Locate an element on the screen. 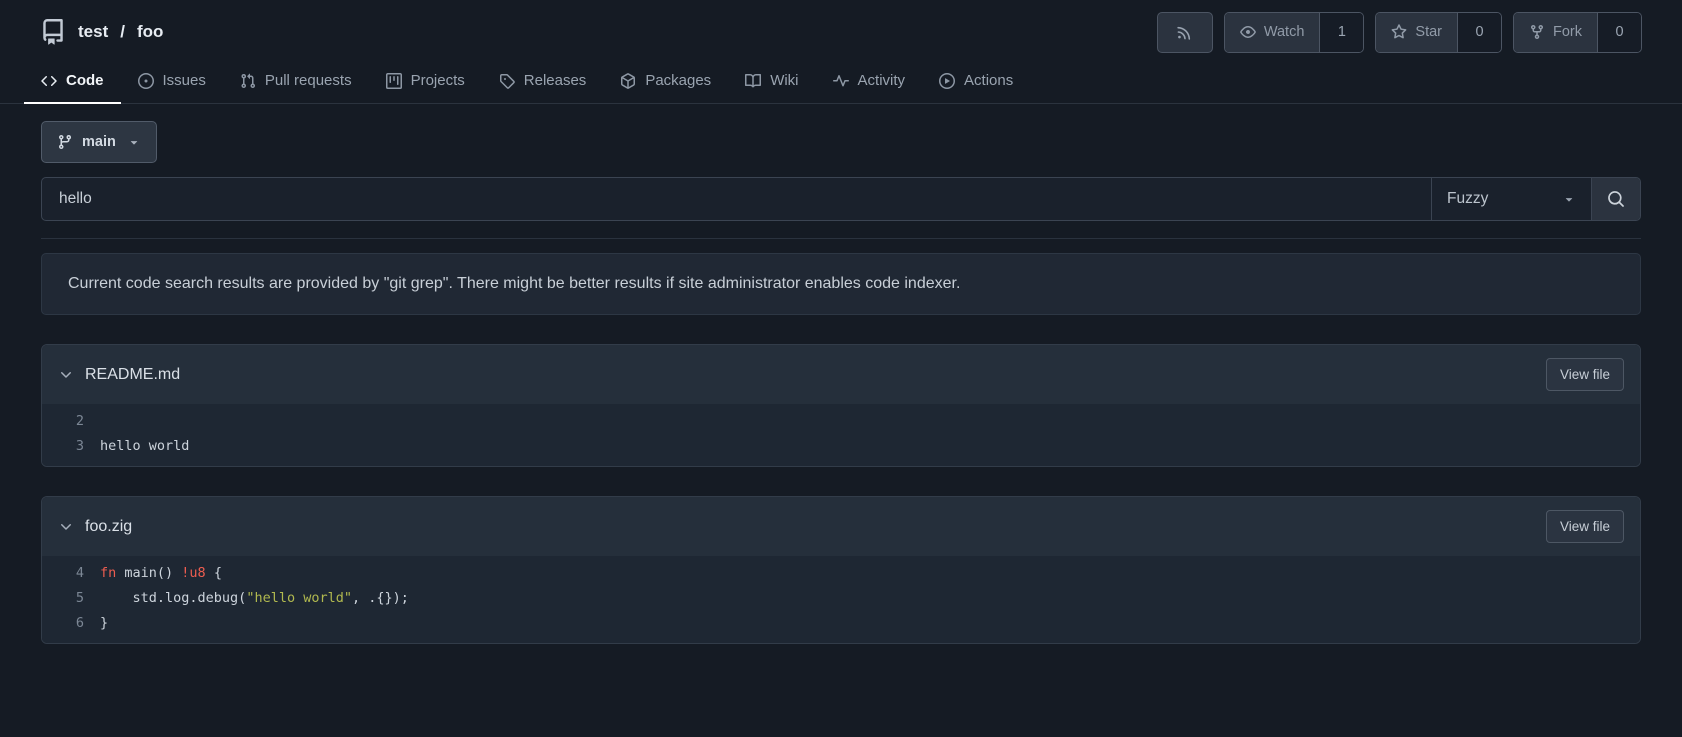 The image size is (1682, 737). issue-opened-icon is located at coordinates (145, 80).